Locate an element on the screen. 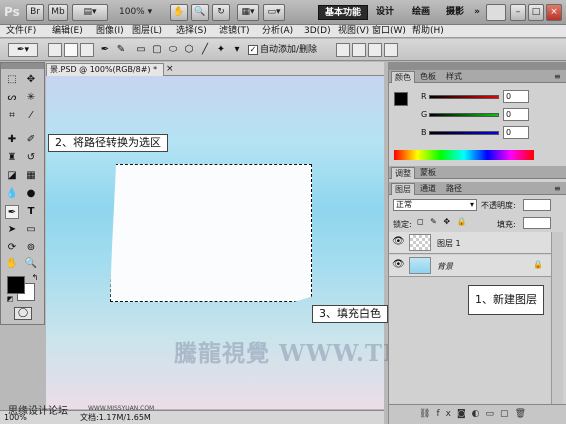  menu-edit: 编辑(E) is located at coordinates (67, 31).